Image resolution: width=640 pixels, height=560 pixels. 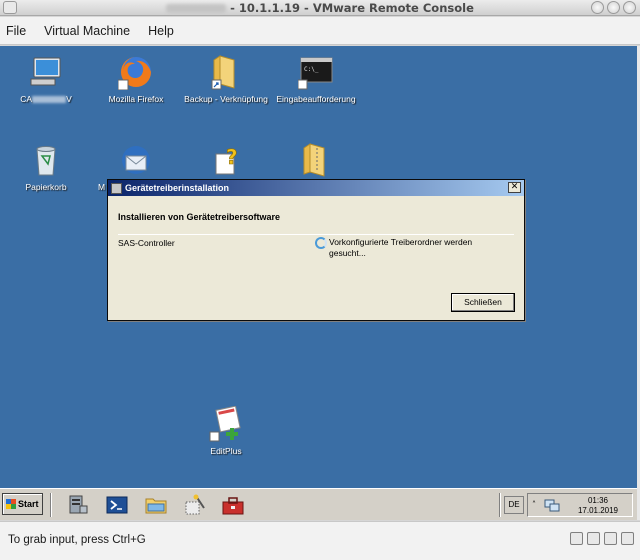 I want to click on driver-icon, so click(x=116, y=188).